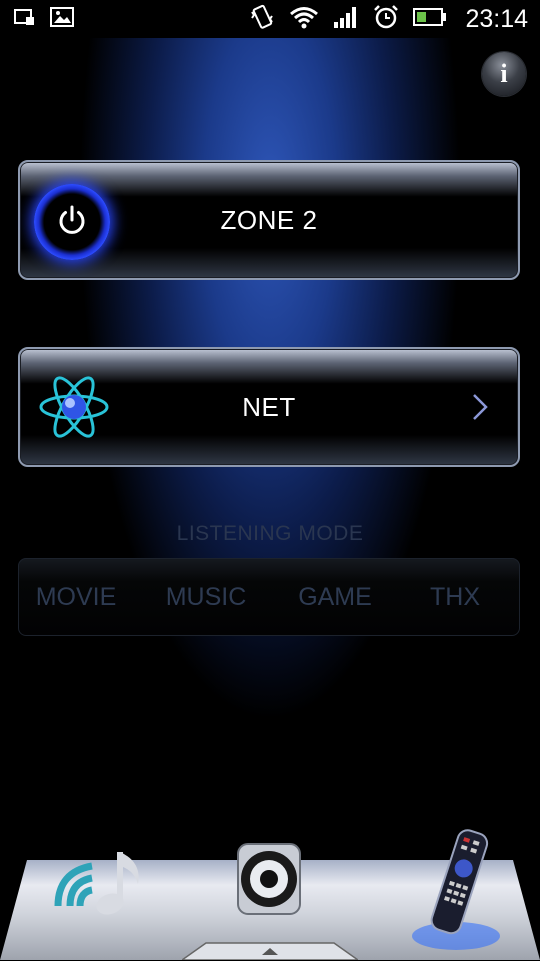 This screenshot has height=961, width=540. I want to click on listening-mode-title: LISTENING MODE, so click(270, 533).